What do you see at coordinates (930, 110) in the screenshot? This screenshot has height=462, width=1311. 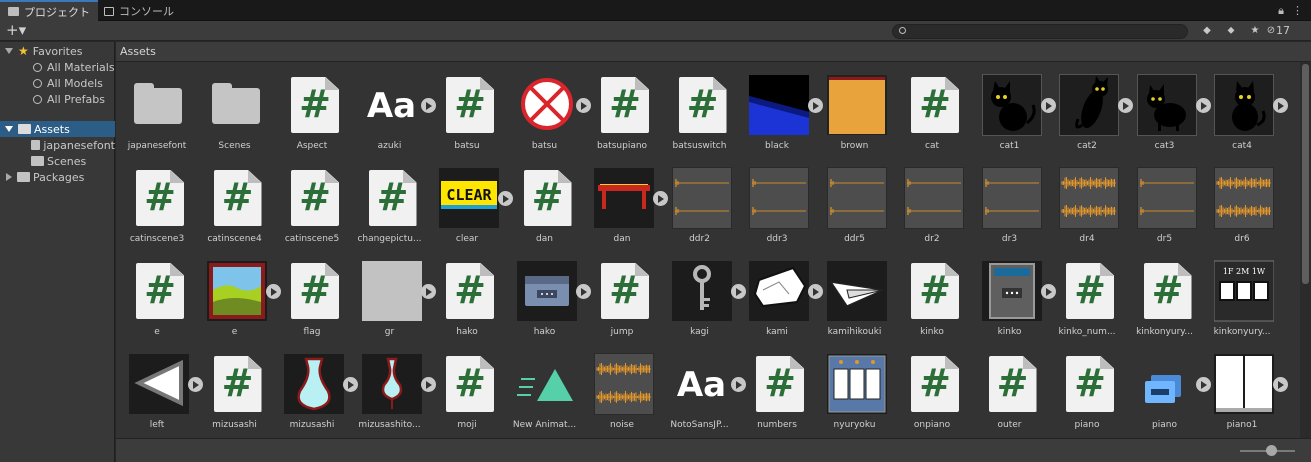 I see `asset-item: # cat` at bounding box center [930, 110].